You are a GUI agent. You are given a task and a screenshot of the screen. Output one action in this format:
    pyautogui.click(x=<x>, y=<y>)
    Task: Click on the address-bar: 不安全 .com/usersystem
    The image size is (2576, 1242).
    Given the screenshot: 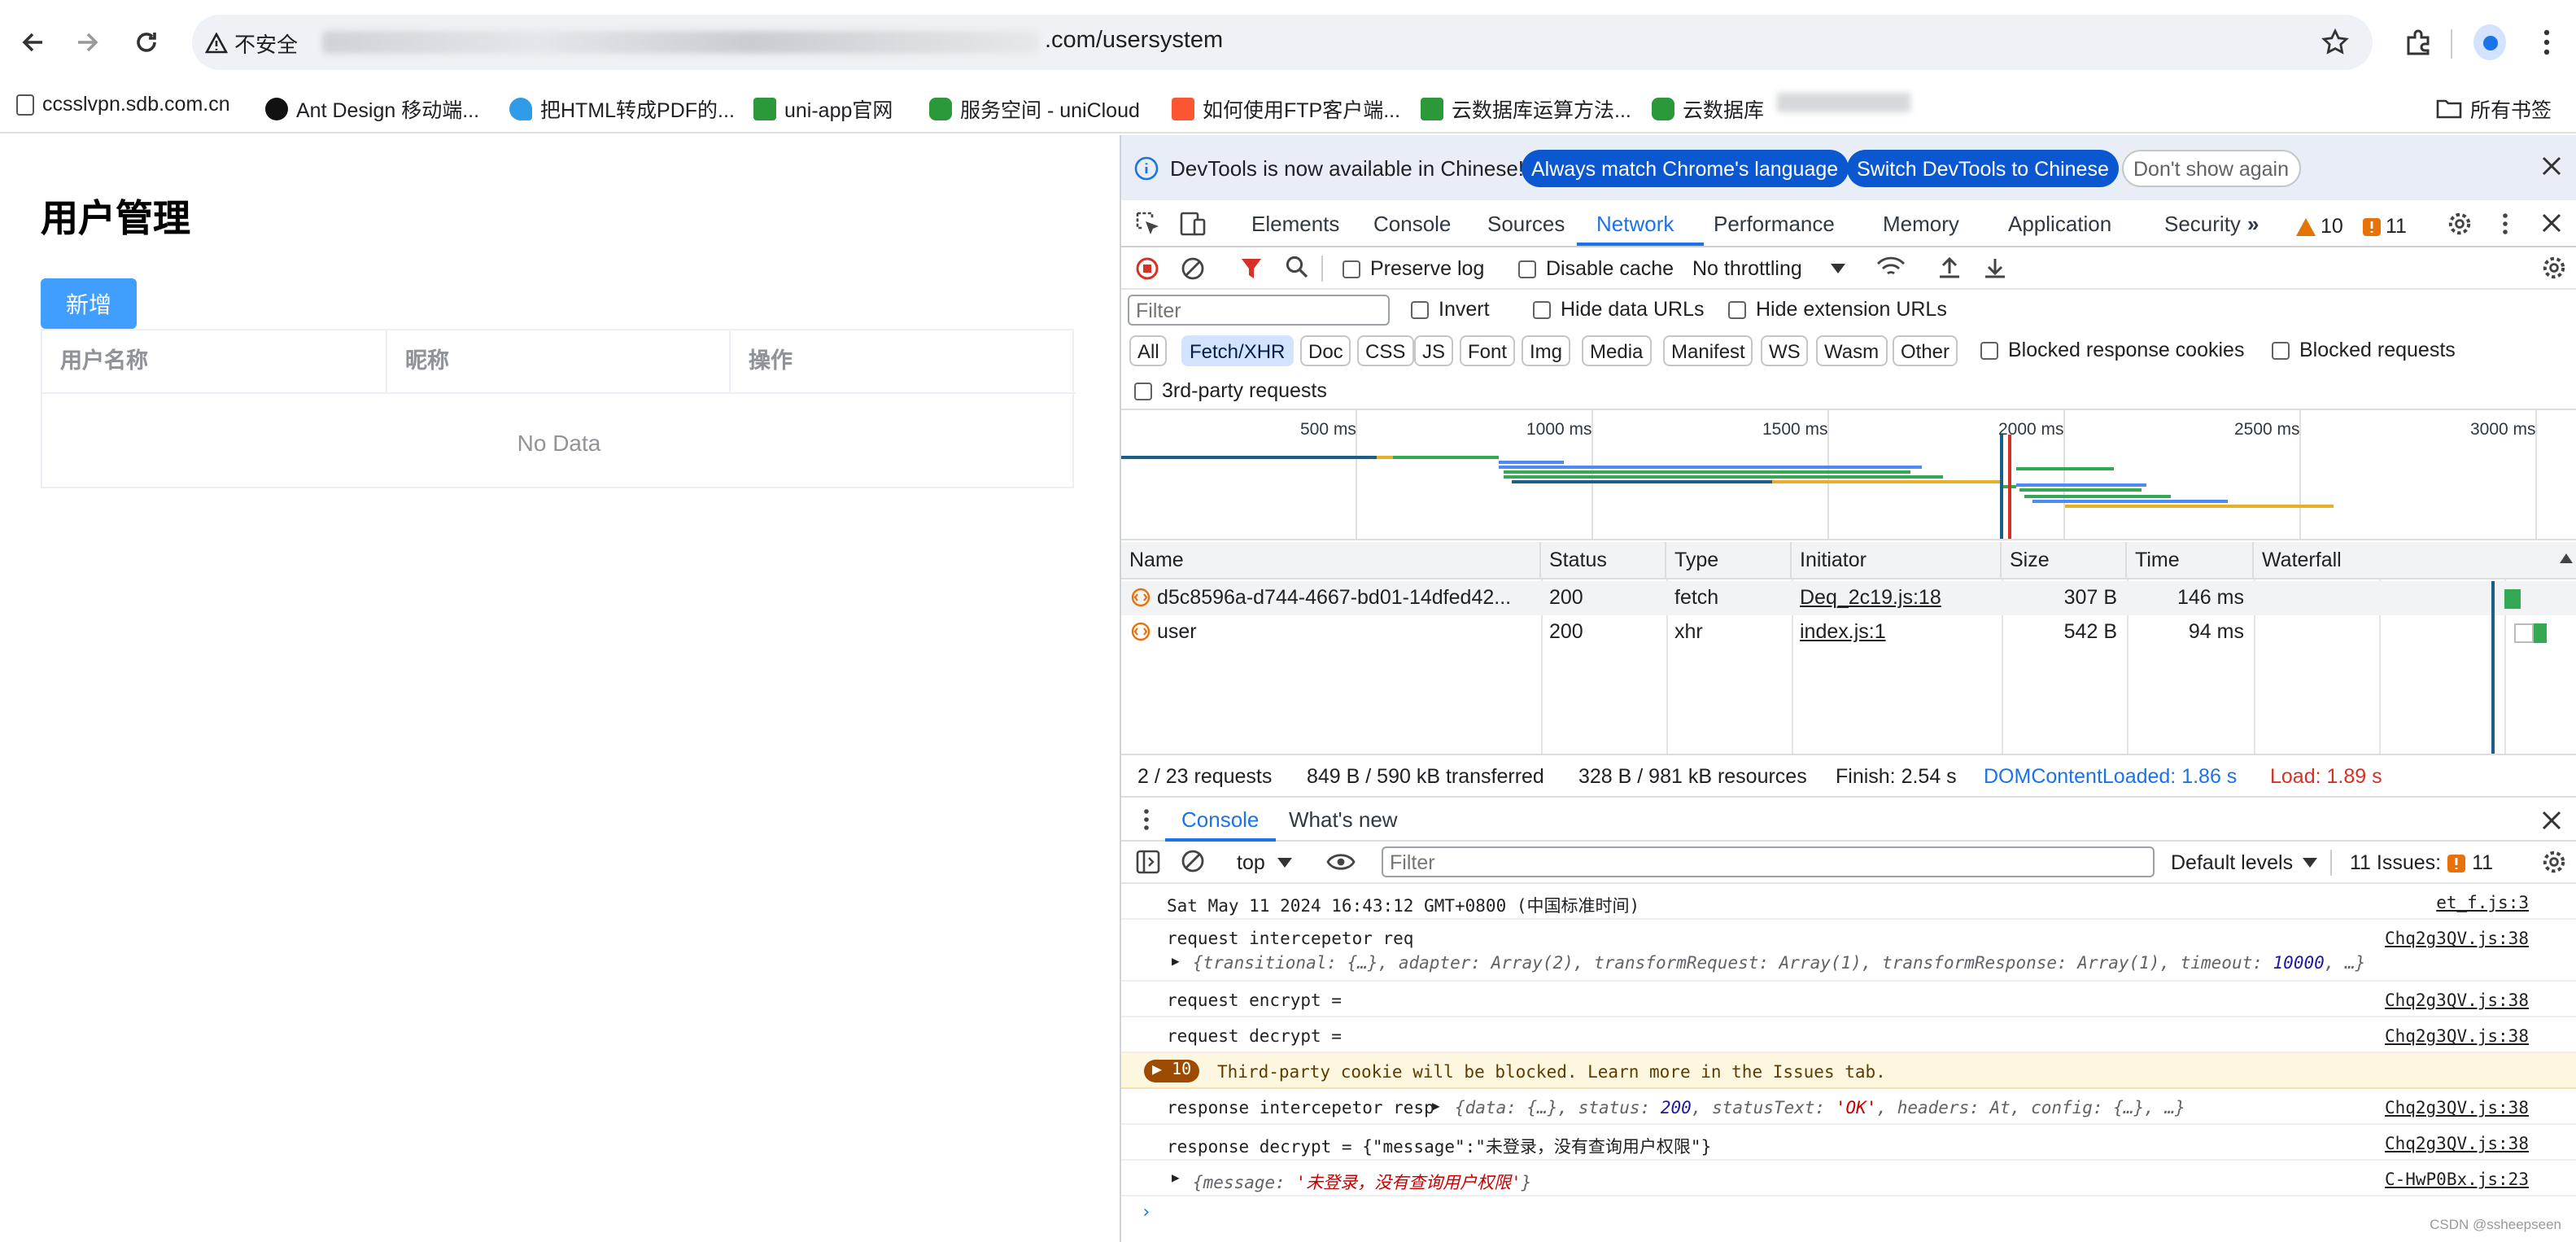 What is the action you would take?
    pyautogui.click(x=1282, y=42)
    